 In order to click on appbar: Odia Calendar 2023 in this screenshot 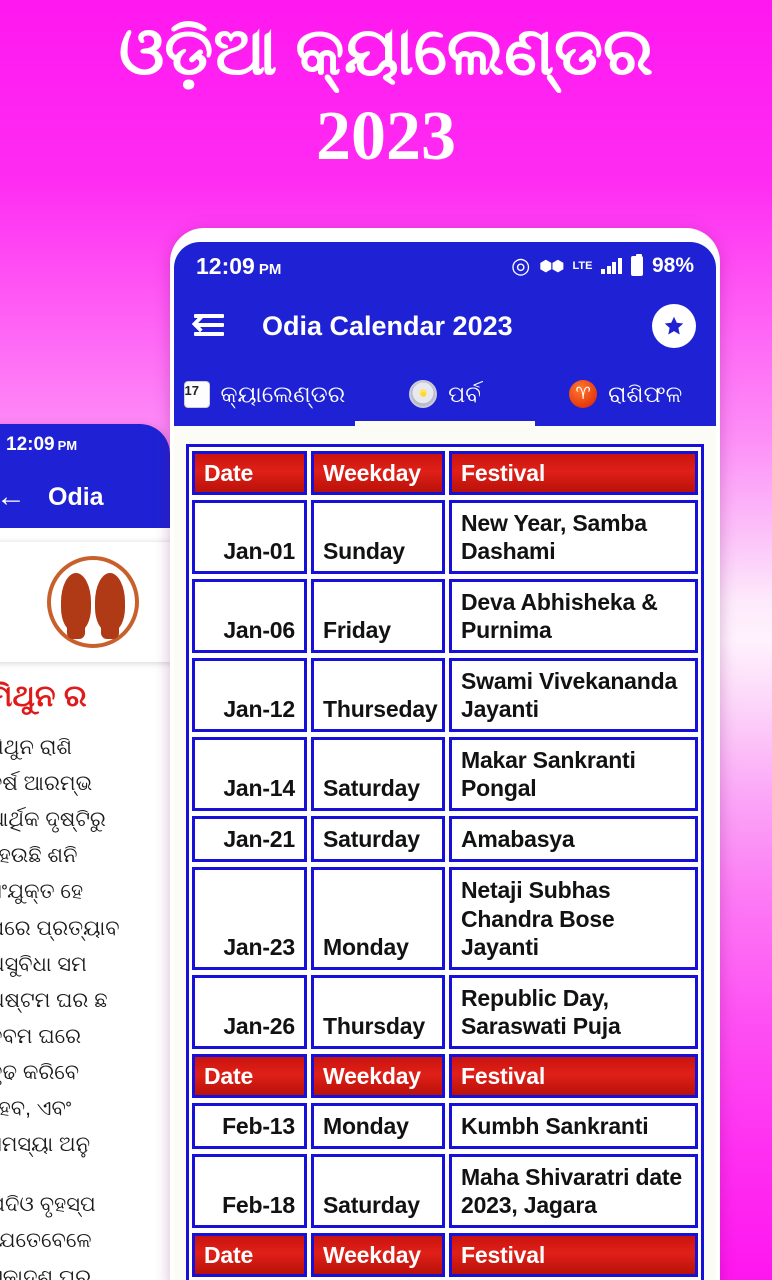, I will do `click(445, 326)`.